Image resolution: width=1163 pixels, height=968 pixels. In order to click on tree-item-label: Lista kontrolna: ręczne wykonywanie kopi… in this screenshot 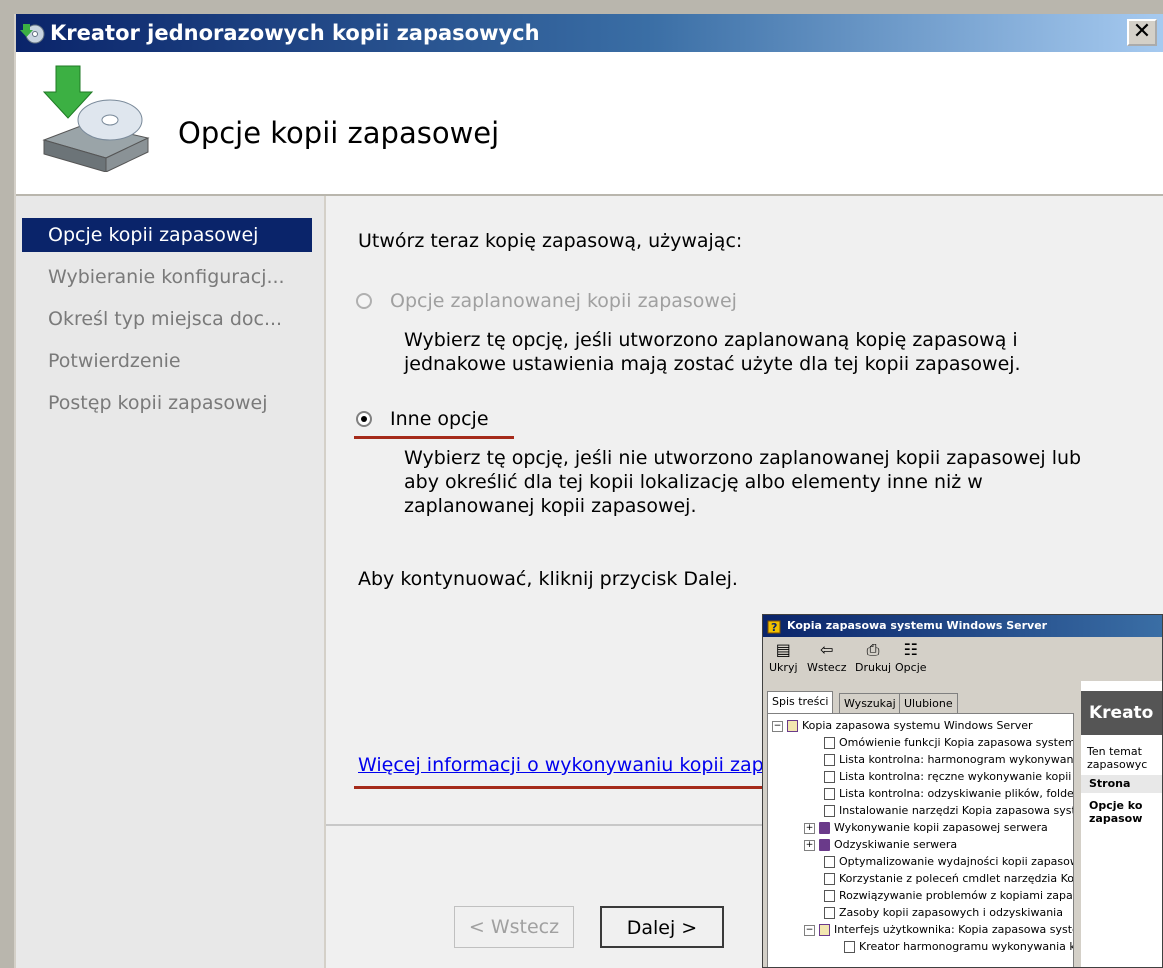, I will do `click(956, 776)`.